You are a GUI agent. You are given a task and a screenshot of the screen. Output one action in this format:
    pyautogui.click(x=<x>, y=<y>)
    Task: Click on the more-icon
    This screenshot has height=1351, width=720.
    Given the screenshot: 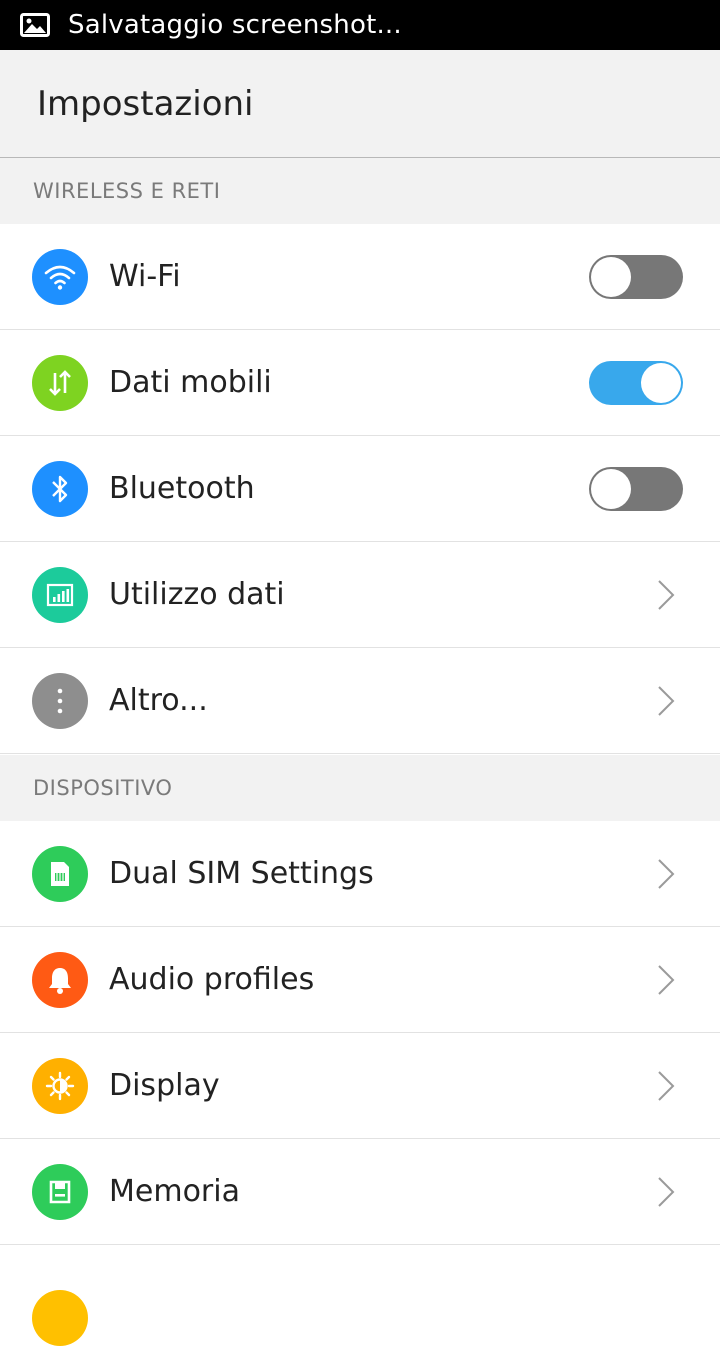 What is the action you would take?
    pyautogui.click(x=60, y=700)
    